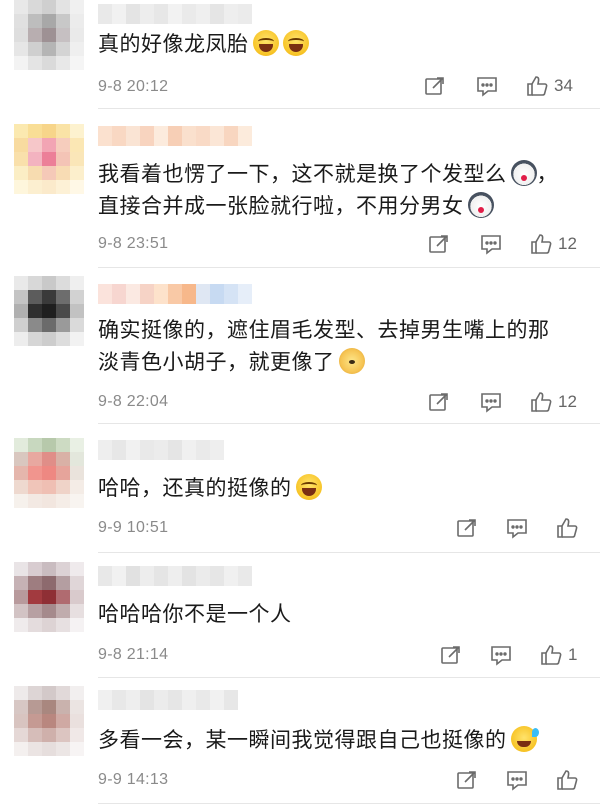  What do you see at coordinates (195, 614) in the screenshot?
I see `comment-line-text: 哈哈哈你不是一个人` at bounding box center [195, 614].